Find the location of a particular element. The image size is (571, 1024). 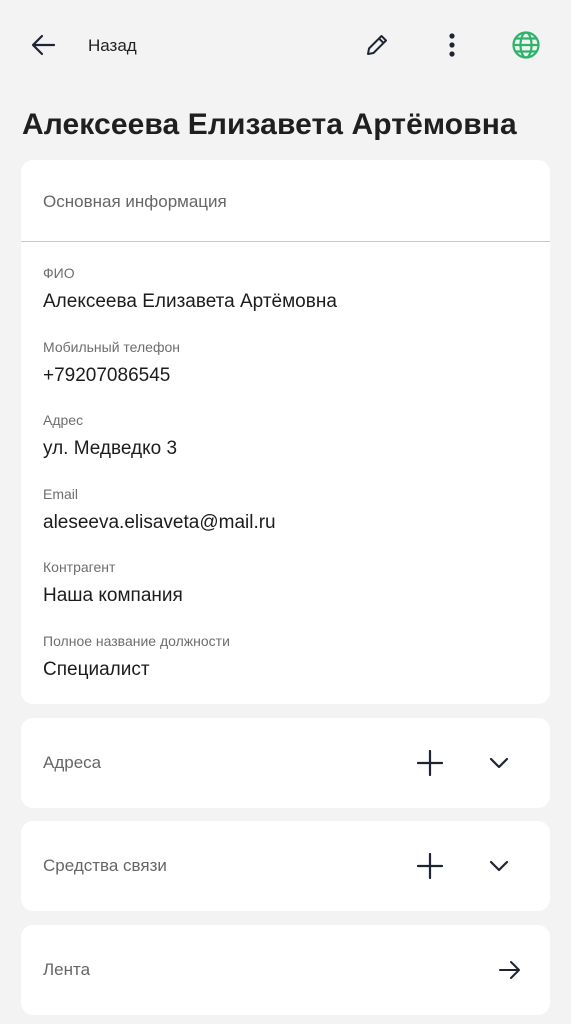

arrow-right-icon is located at coordinates (509, 970).